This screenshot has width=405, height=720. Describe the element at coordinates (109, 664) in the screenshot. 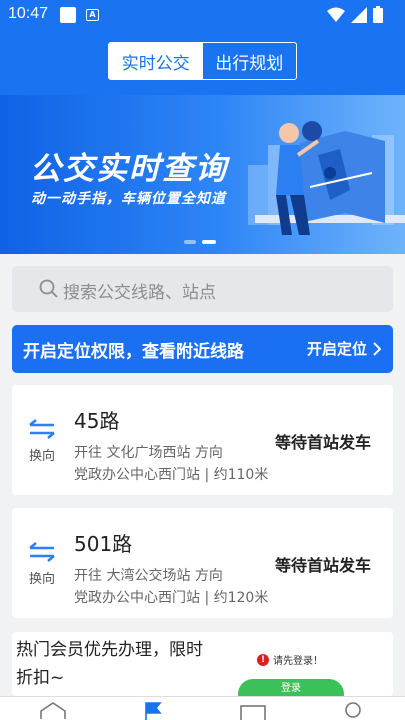

I see `promo-text: 热门会员优先办理，限时折扣~` at that location.